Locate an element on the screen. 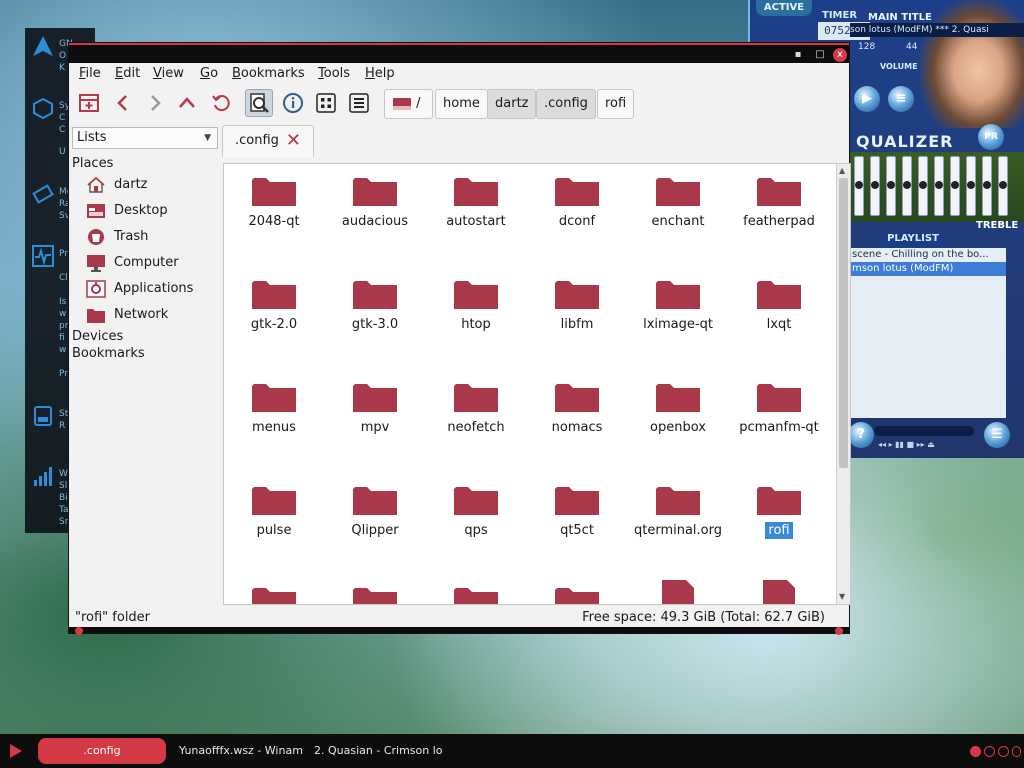 Image resolution: width=1024 pixels, height=768 pixels. folder-item: gtk-3.0 is located at coordinates (375, 317).